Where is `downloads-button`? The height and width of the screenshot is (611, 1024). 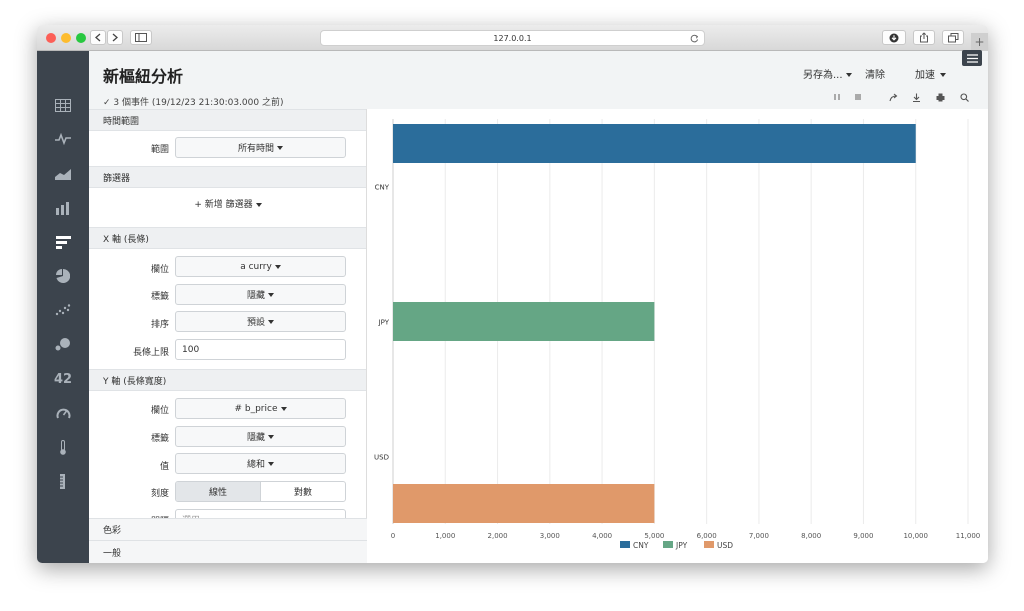
downloads-button is located at coordinates (894, 37).